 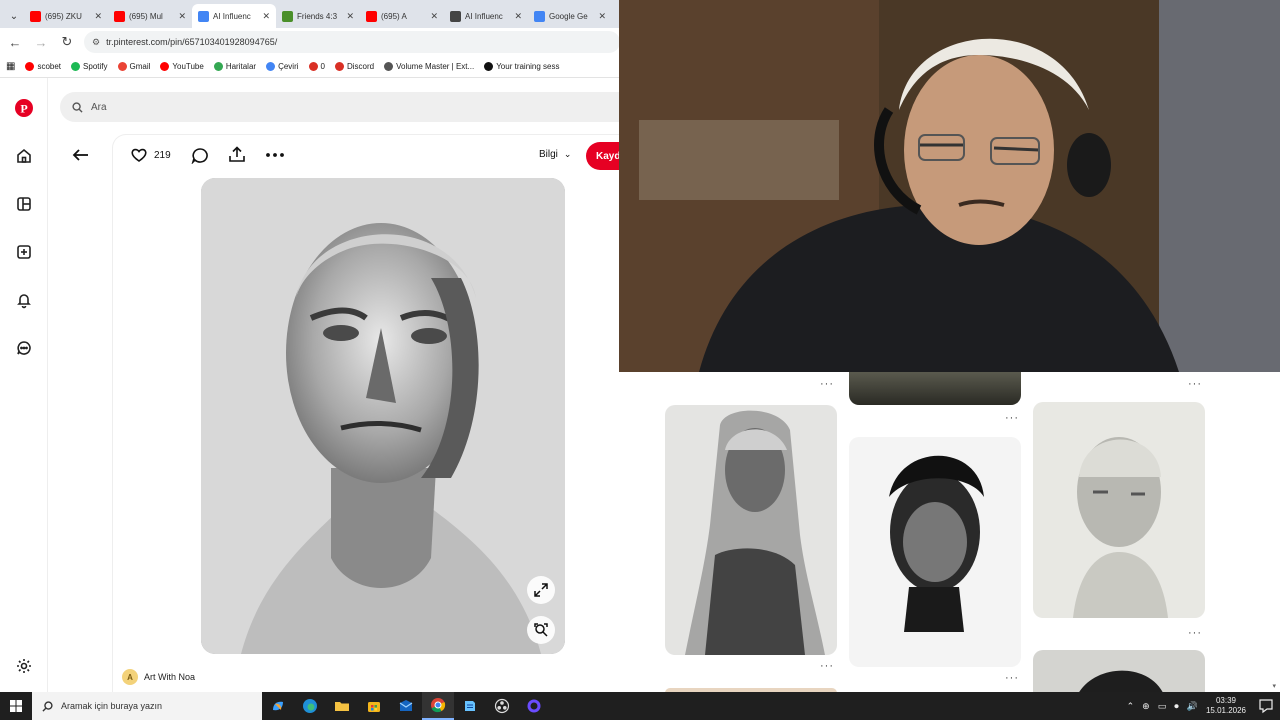 What do you see at coordinates (288, 66) in the screenshot?
I see `bookmark-label: Çeviri` at bounding box center [288, 66].